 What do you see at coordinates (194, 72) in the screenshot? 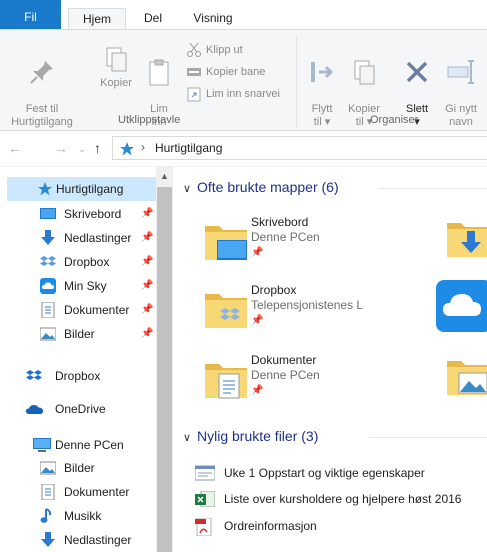
I see `copy-path-icon` at bounding box center [194, 72].